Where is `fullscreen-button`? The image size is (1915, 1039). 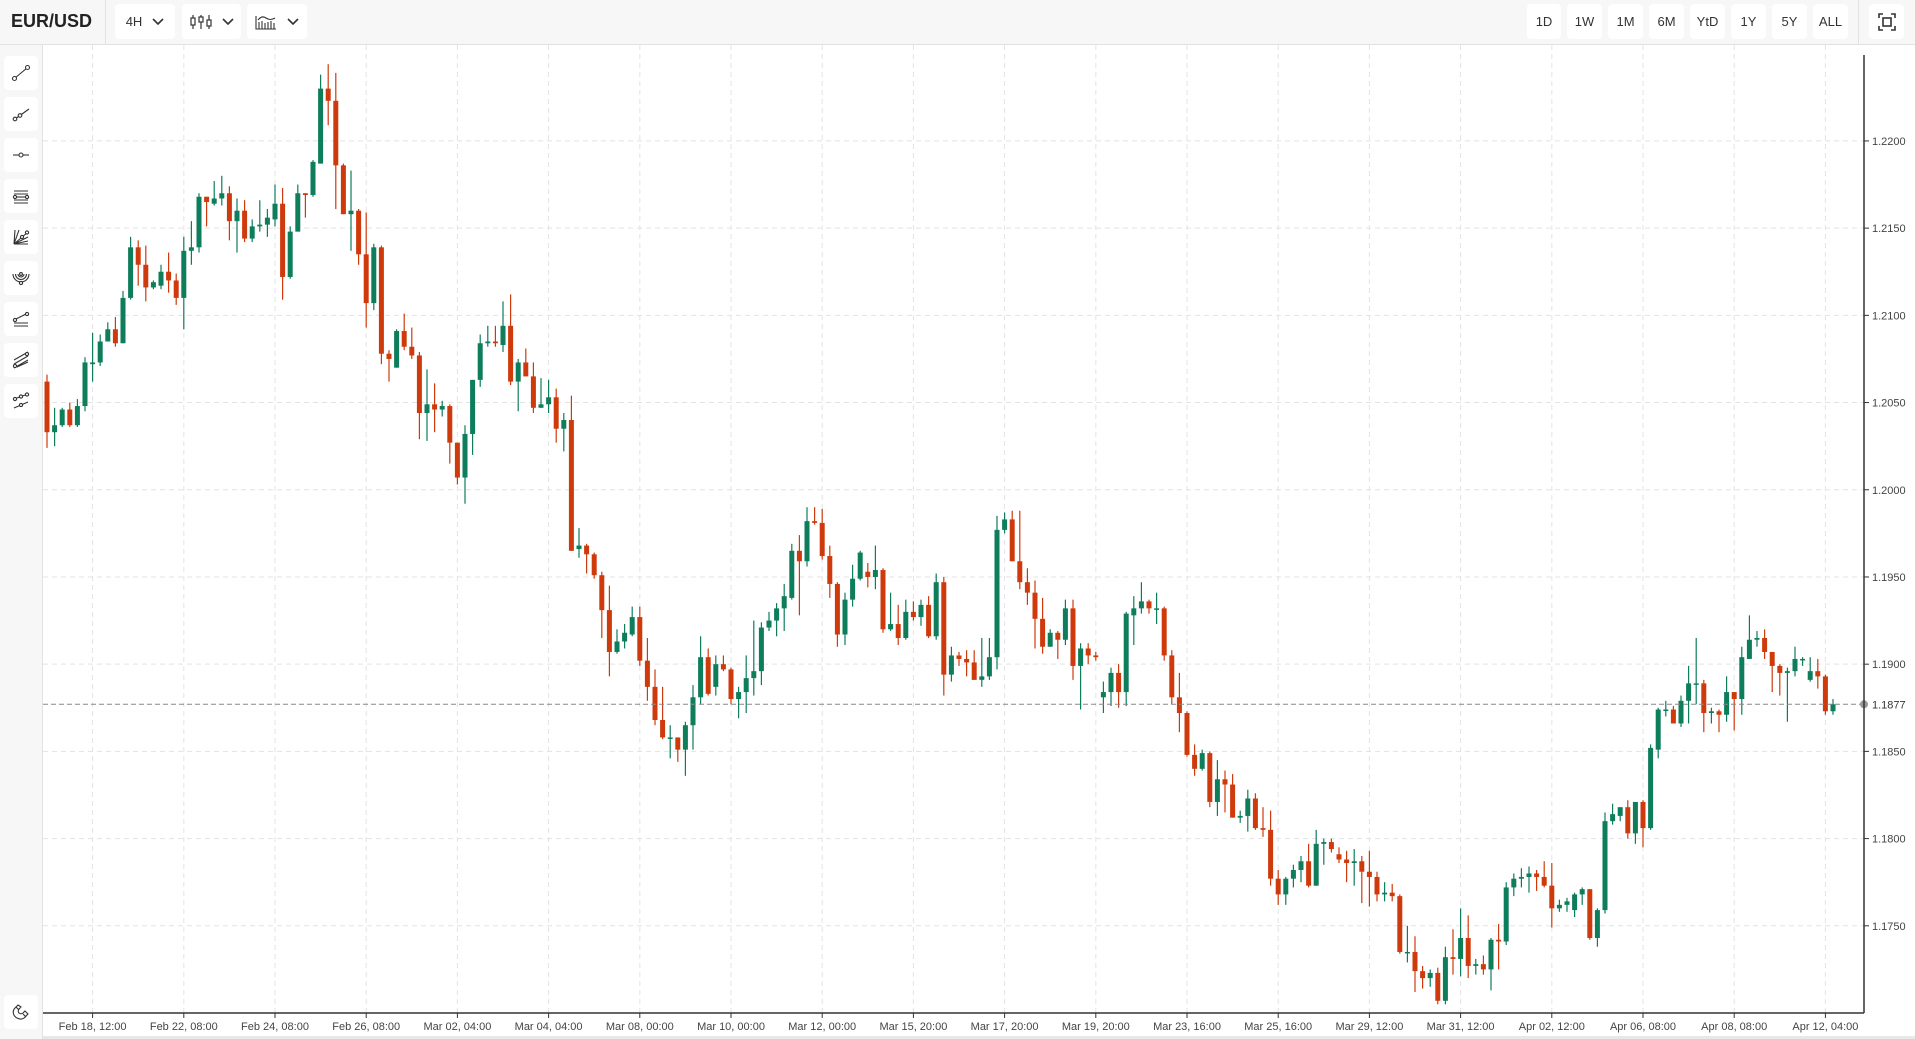
fullscreen-button is located at coordinates (1886, 21).